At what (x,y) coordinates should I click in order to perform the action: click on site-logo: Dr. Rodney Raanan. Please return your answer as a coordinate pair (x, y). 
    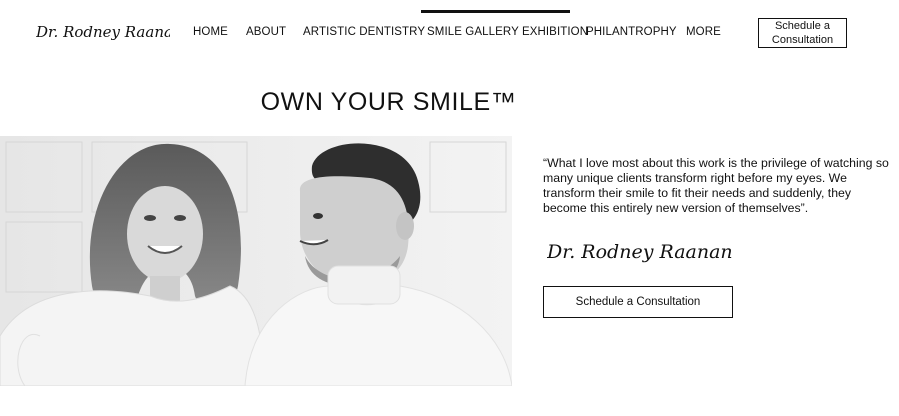
    Looking at the image, I should click on (109, 32).